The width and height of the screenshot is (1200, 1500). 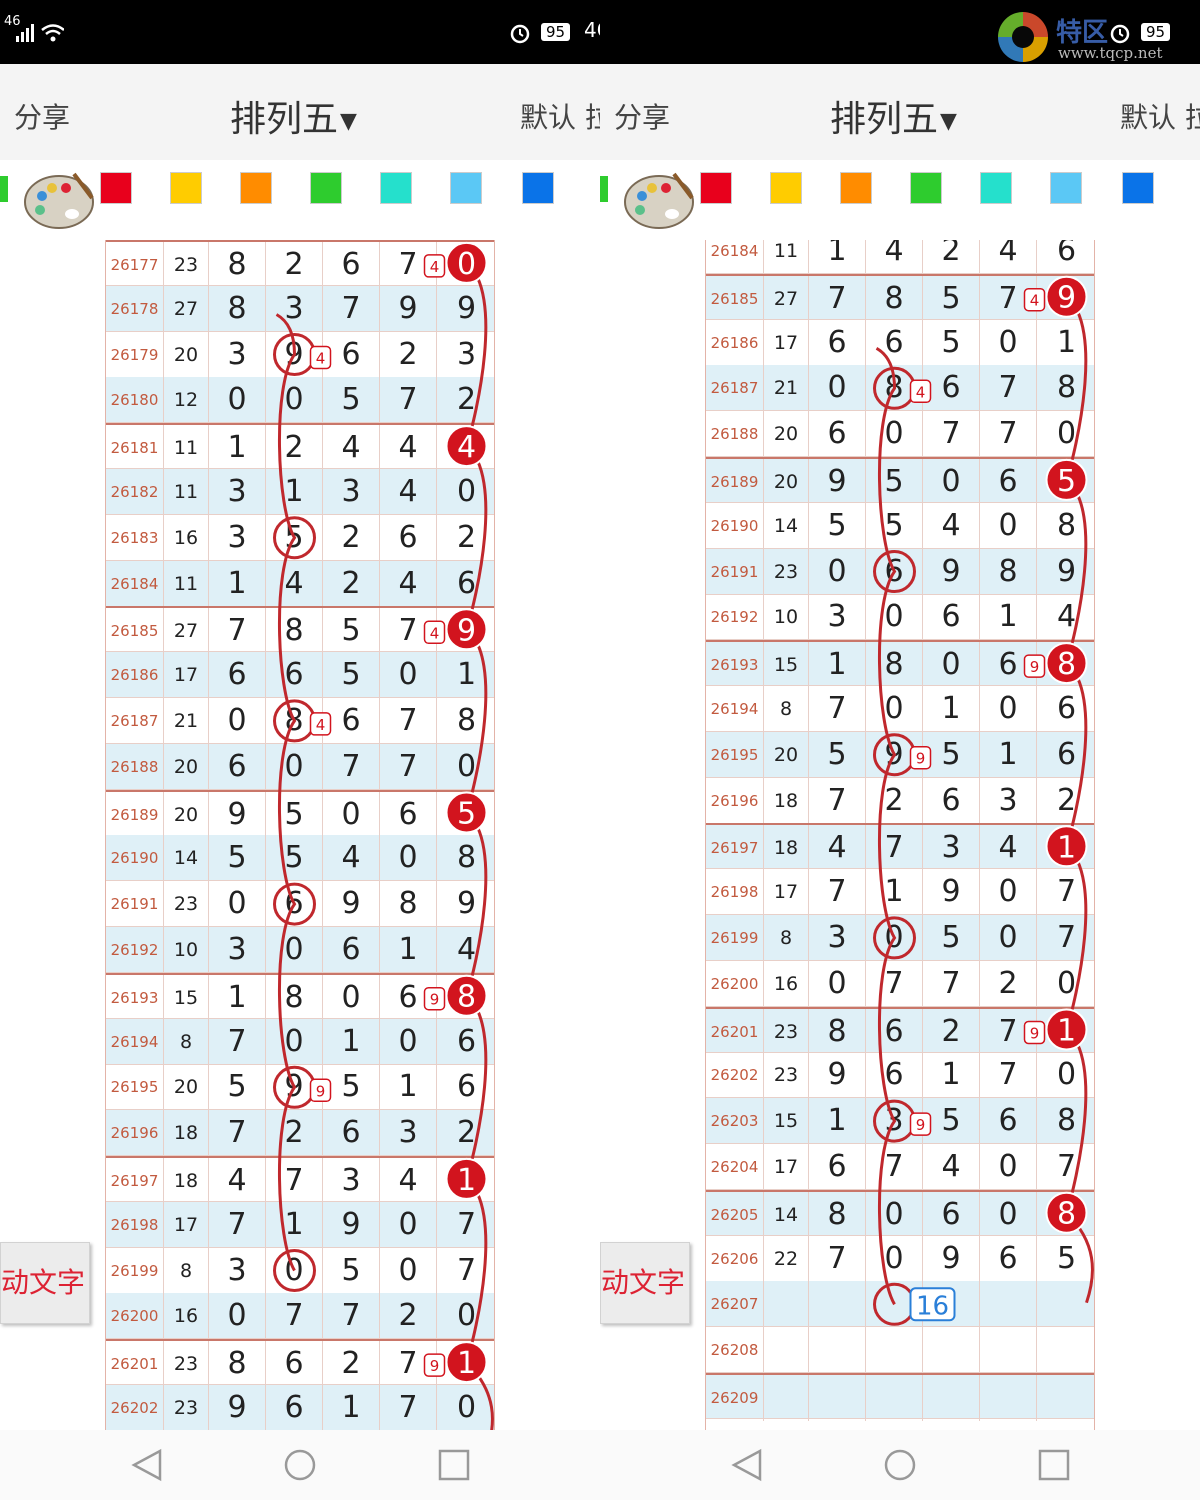 What do you see at coordinates (951, 1350) in the screenshot?
I see `digit-cell` at bounding box center [951, 1350].